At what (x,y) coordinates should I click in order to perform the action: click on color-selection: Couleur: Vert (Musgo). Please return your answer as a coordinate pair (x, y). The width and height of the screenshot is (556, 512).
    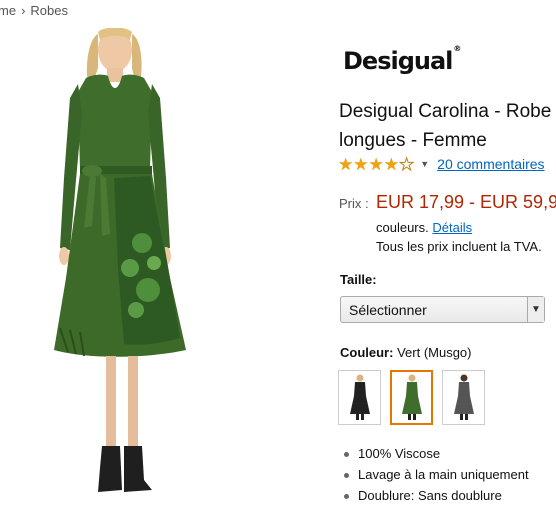
    Looking at the image, I should click on (406, 352).